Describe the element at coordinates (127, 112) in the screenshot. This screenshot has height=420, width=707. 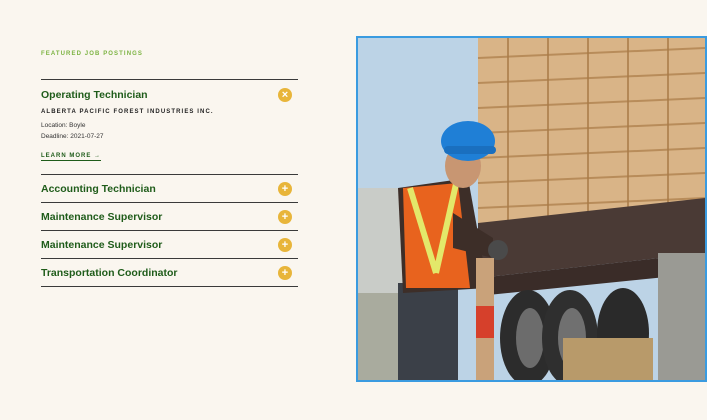
I see `company-name: ALBERTA PACIFIC FOREST INDUSTRIES INC.` at that location.